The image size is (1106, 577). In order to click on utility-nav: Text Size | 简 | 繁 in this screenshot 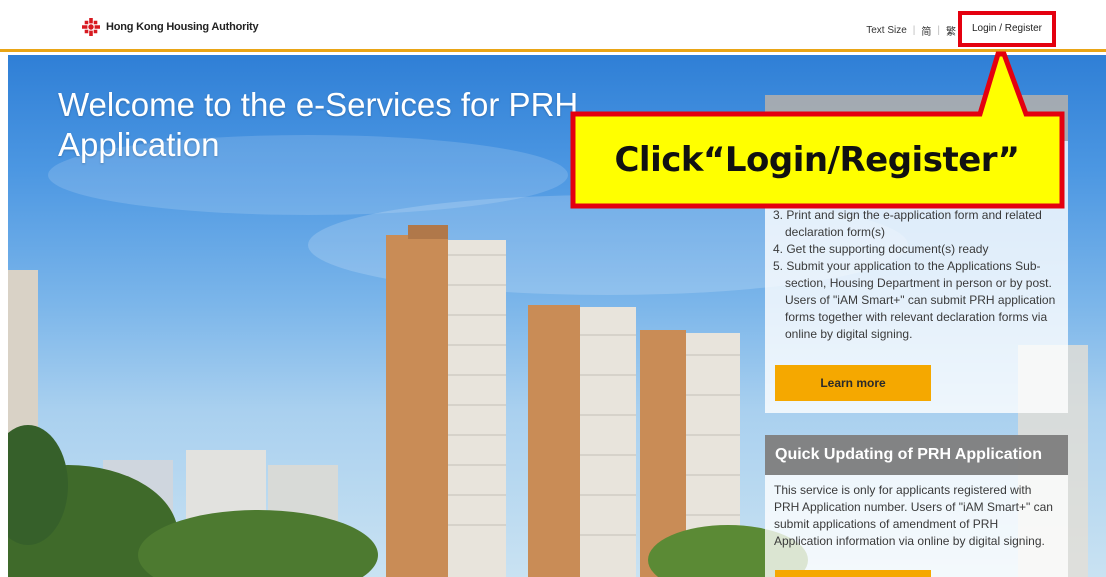, I will do `click(911, 30)`.